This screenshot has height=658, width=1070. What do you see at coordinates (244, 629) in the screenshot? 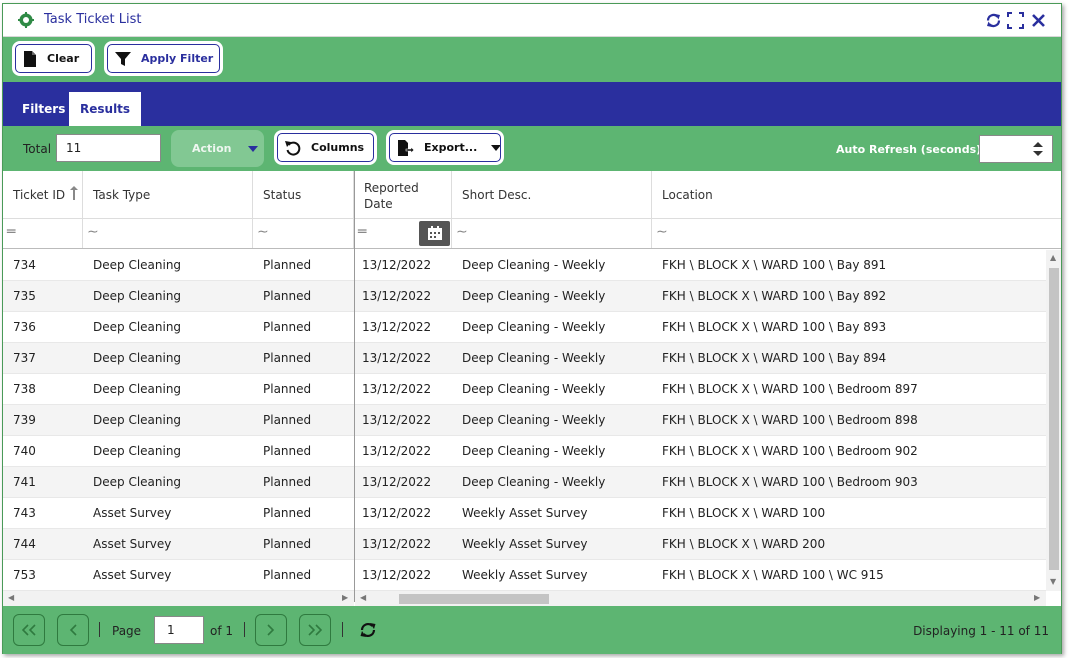
I see `pager-separator` at bounding box center [244, 629].